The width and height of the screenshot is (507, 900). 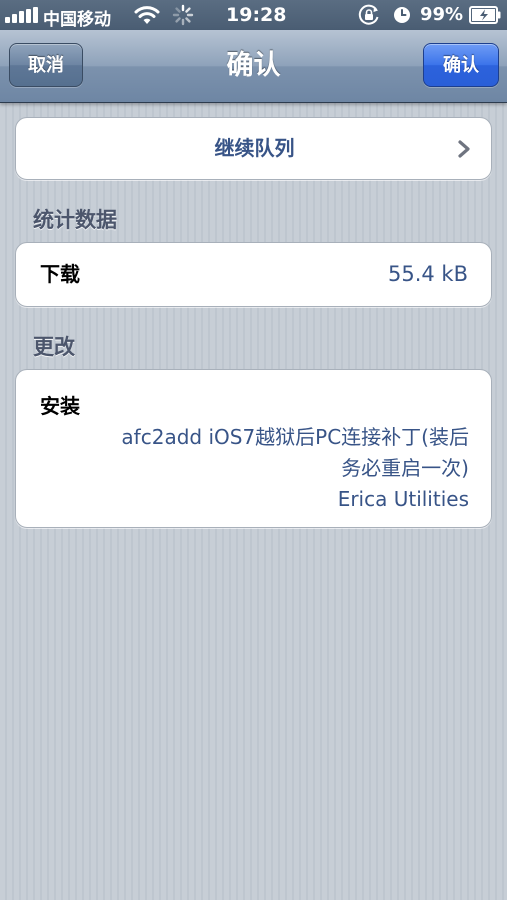 What do you see at coordinates (75, 220) in the screenshot?
I see `stats-section-header: 统计数据` at bounding box center [75, 220].